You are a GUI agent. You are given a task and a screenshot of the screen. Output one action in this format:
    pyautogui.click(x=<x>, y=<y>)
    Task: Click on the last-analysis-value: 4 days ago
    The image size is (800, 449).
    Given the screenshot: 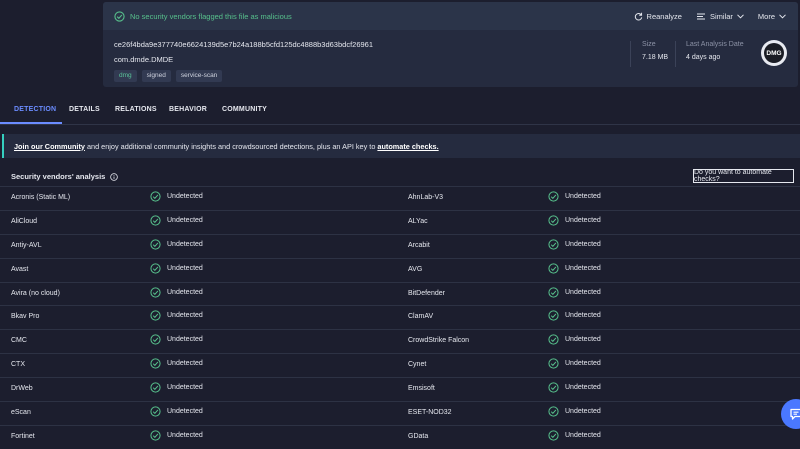 What is the action you would take?
    pyautogui.click(x=703, y=57)
    